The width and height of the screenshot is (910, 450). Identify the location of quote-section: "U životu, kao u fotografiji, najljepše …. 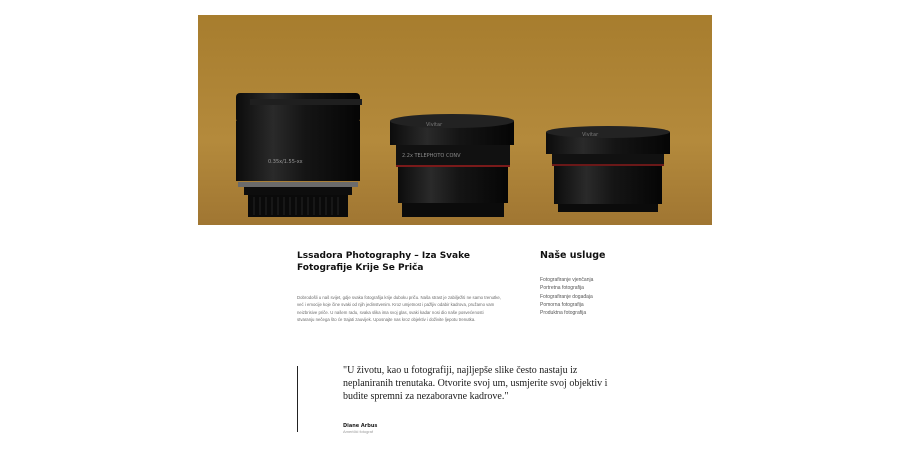
(480, 399).